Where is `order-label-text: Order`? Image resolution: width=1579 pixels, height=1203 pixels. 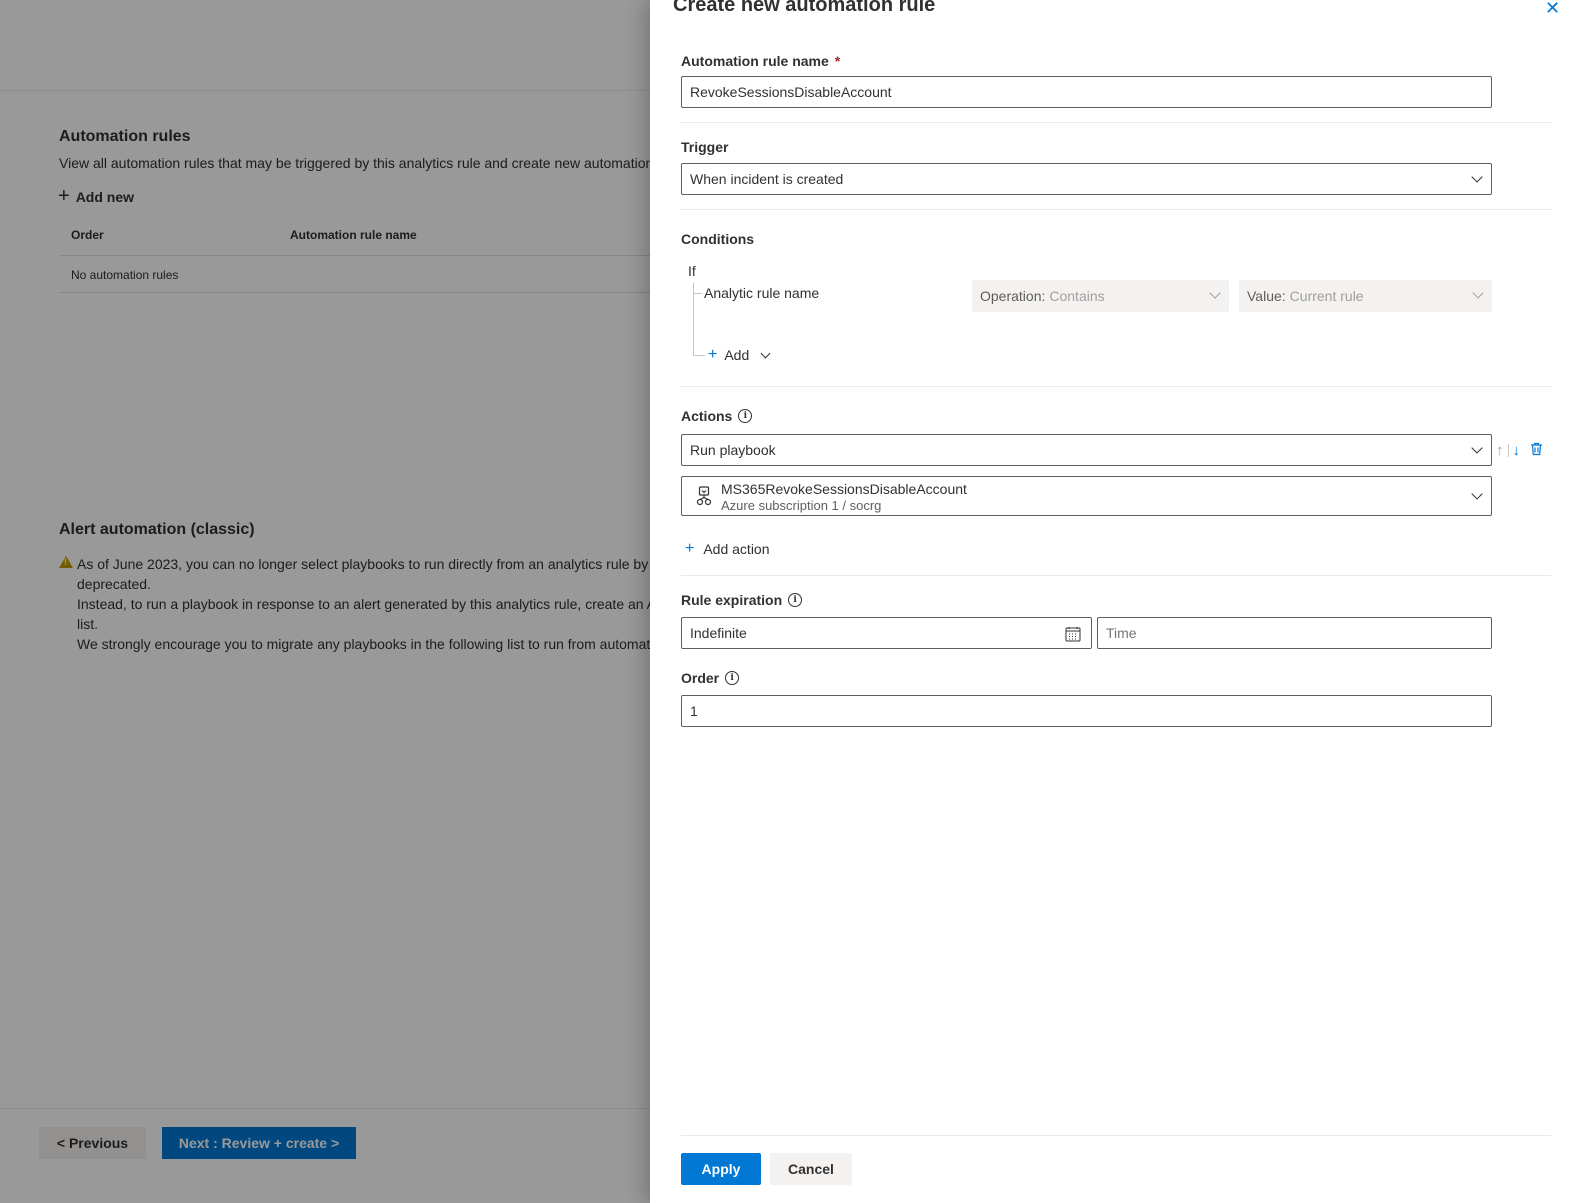
order-label-text: Order is located at coordinates (700, 678).